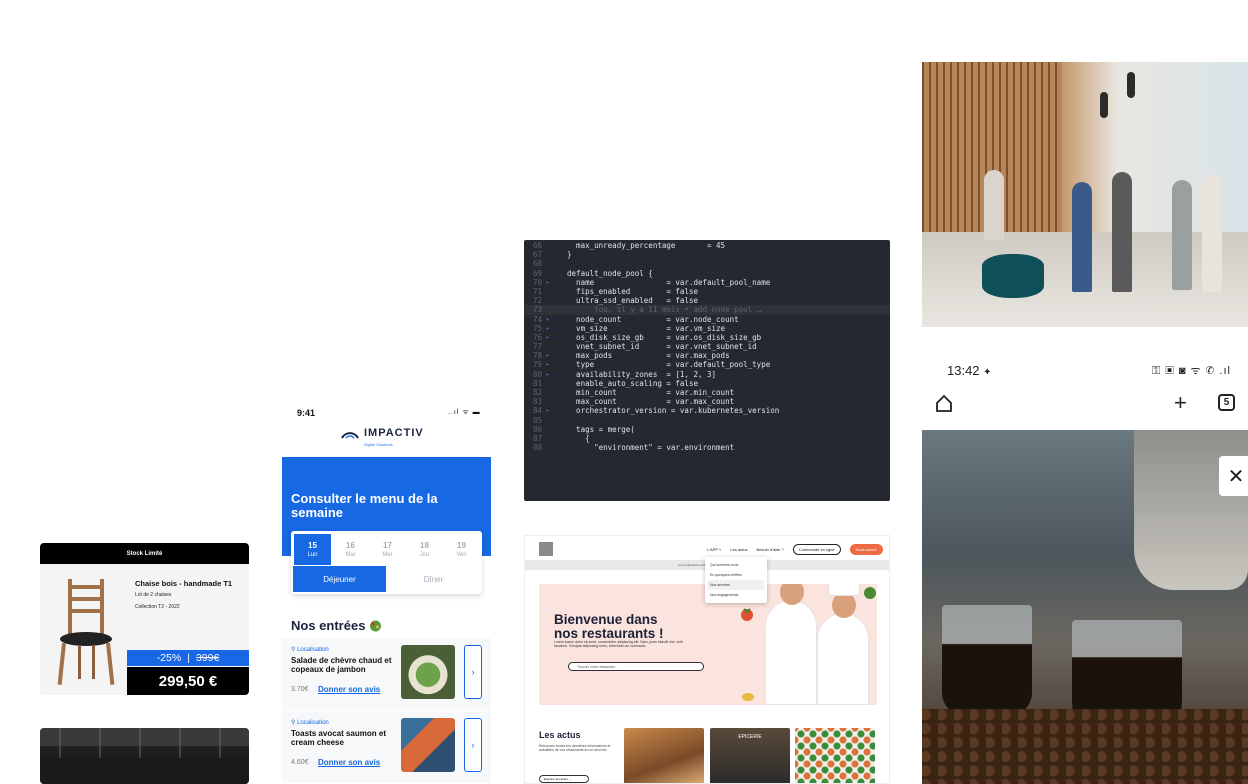 This screenshot has width=1248, height=784. I want to click on chef-figure, so click(843, 644).